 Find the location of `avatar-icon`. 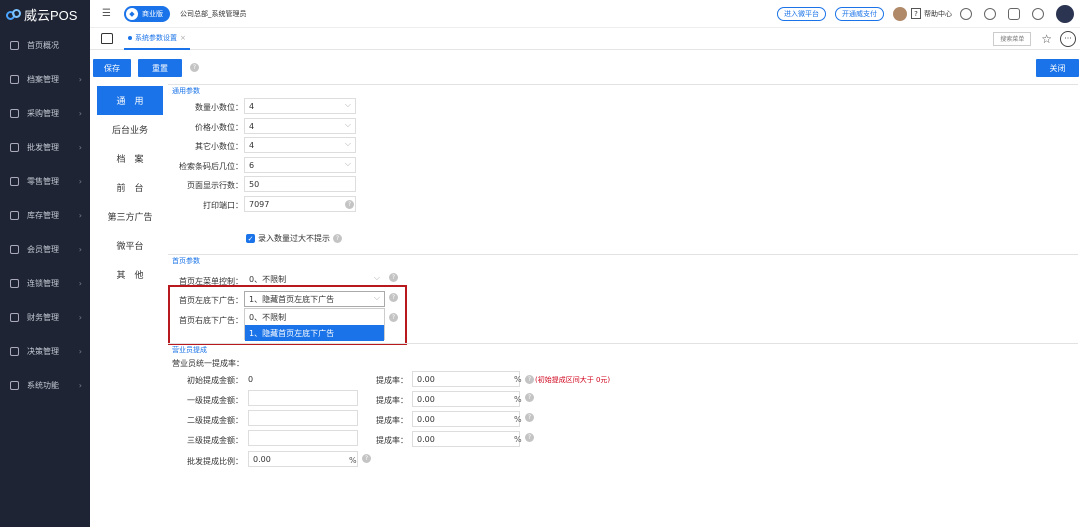

avatar-icon is located at coordinates (900, 13).